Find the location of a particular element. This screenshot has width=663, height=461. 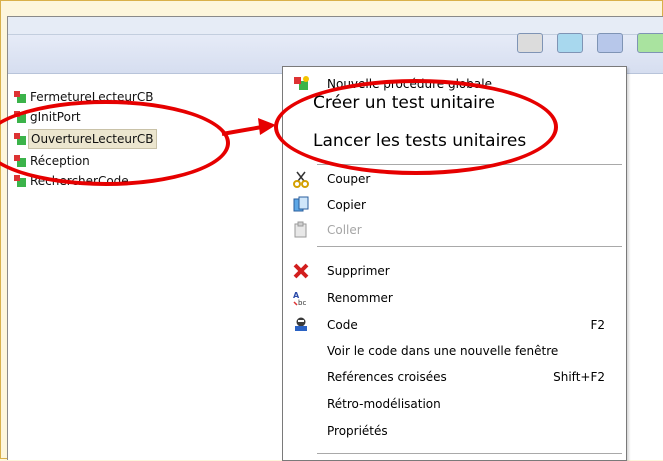

annotation-arrow is located at coordinates (248, 127).